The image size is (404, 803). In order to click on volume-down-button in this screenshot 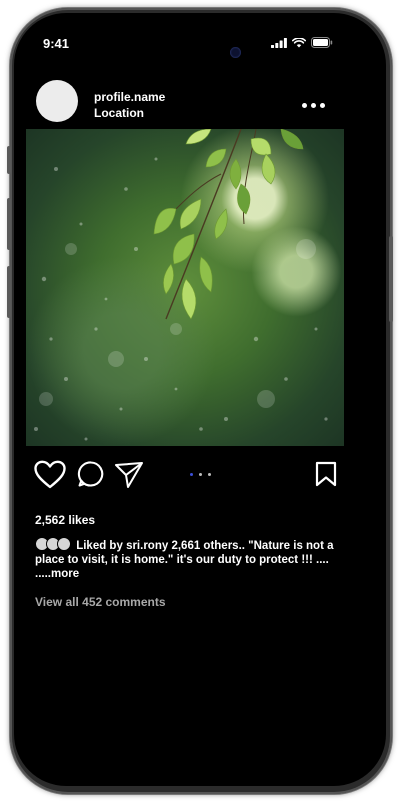, I will do `click(9, 292)`.